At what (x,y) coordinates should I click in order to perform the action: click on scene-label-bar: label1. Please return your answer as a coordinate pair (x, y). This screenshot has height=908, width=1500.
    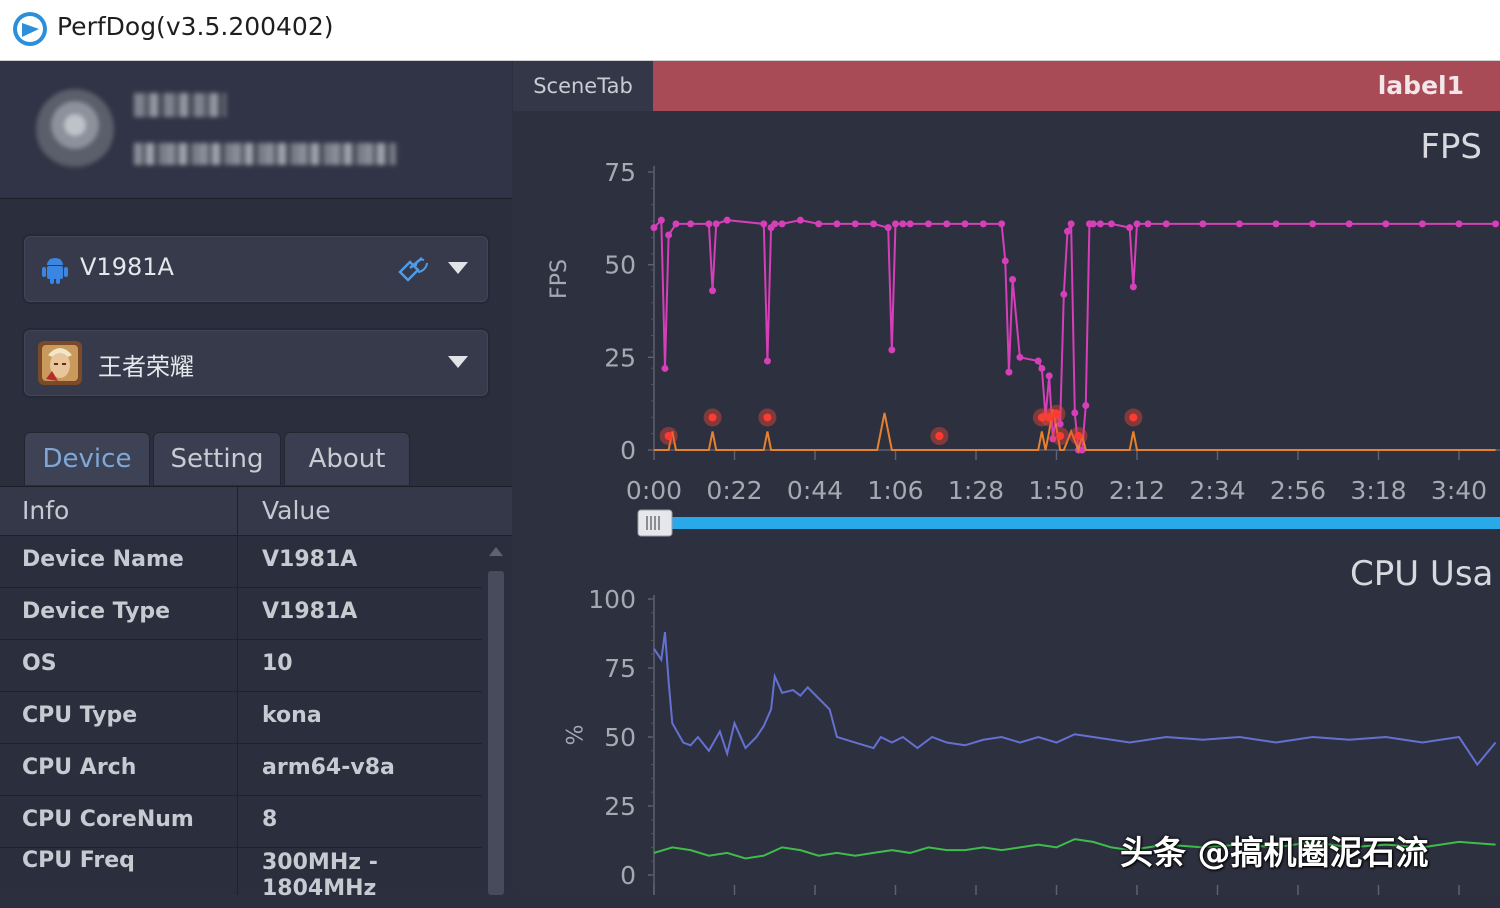
    Looking at the image, I should click on (1076, 86).